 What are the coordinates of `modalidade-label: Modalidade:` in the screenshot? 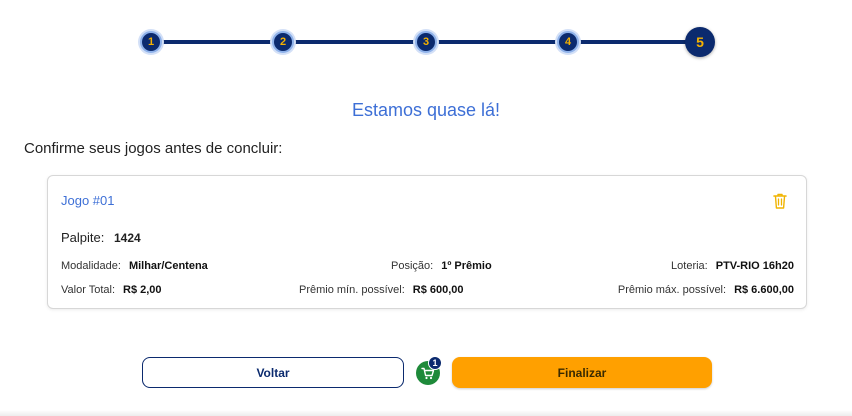 It's located at (91, 266).